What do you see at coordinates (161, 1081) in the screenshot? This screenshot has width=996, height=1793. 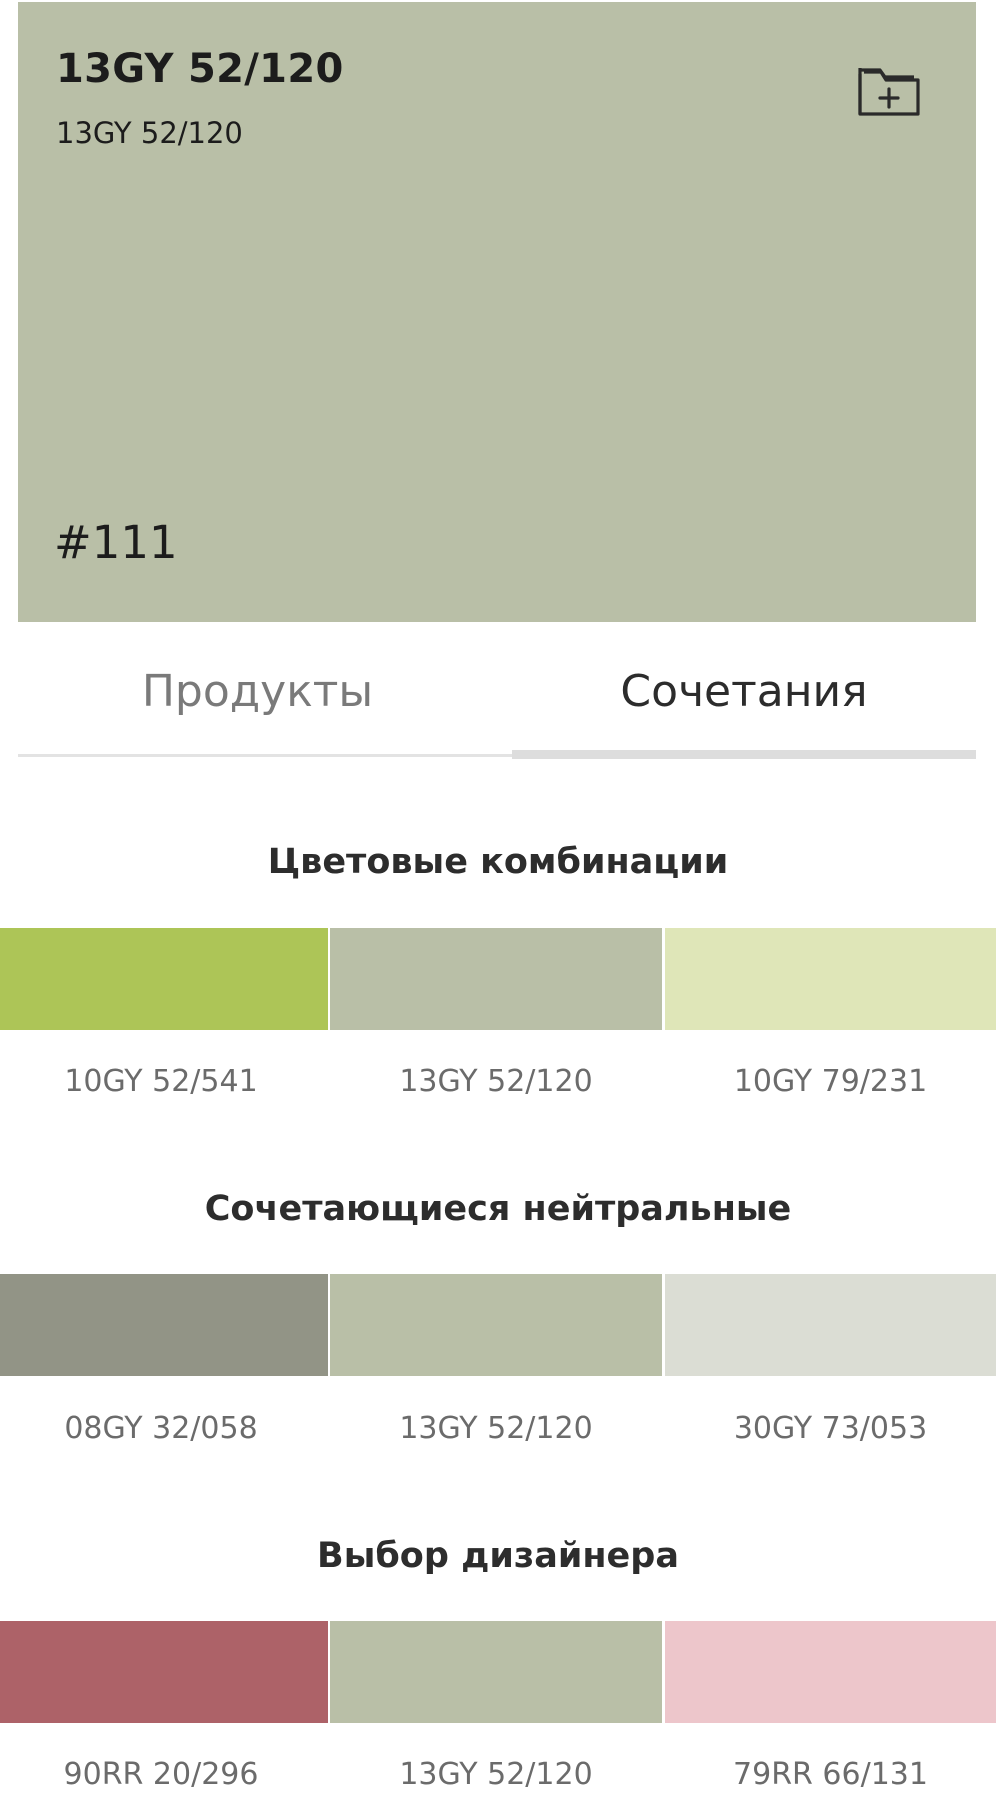 I see `swatch-label: 10GY 52/541` at bounding box center [161, 1081].